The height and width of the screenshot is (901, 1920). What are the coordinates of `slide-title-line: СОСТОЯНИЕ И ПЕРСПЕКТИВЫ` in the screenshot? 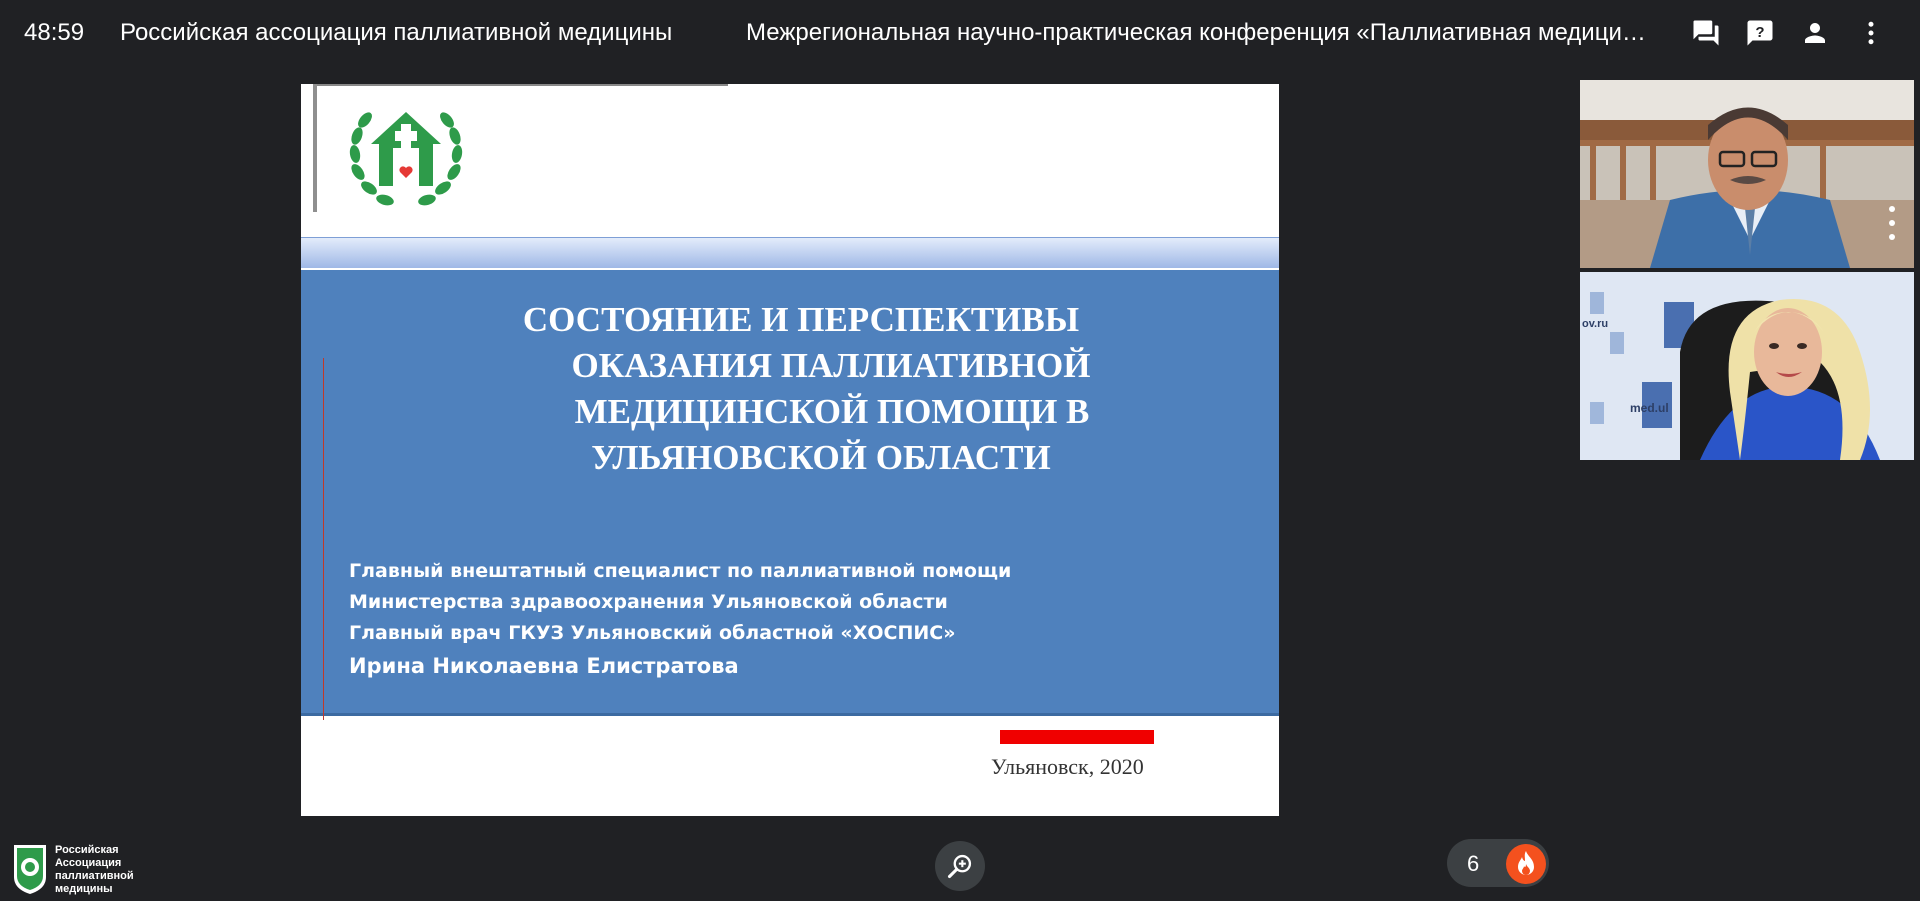 It's located at (801, 319).